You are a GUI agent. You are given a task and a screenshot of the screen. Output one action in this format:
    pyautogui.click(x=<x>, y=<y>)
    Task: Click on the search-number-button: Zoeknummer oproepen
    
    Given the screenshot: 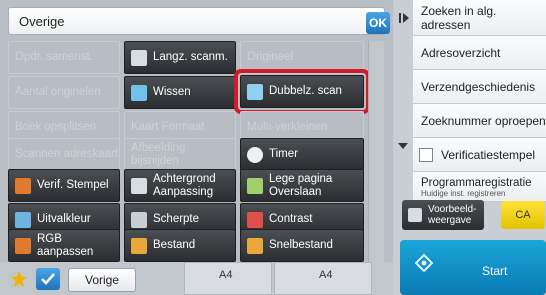 What is the action you would take?
    pyautogui.click(x=479, y=121)
    